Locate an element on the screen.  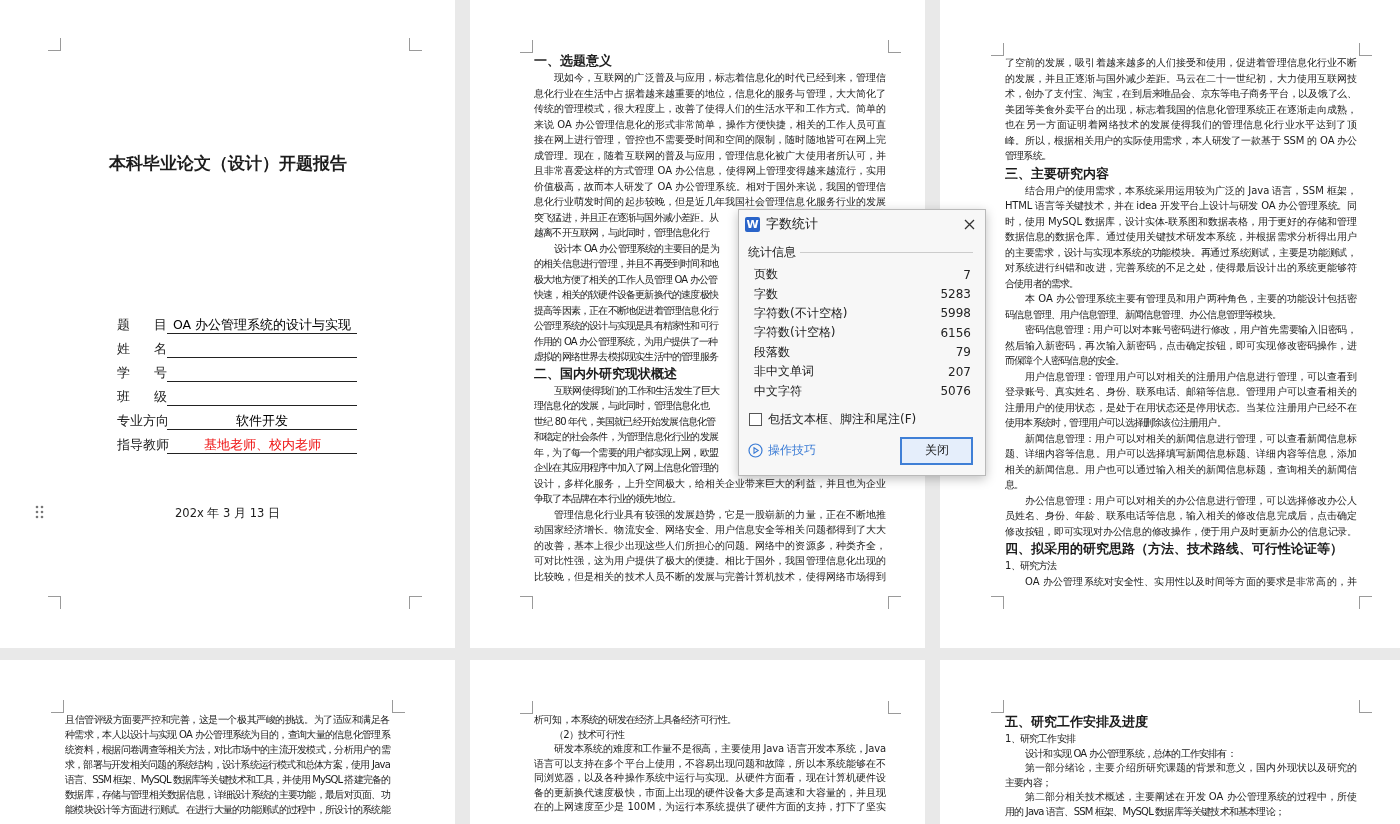
text-line: 时，使用 MySQL 数据库，设计实体-联系图和数据表格，用于更好的存储和管理 is located at coordinates (1181, 221).